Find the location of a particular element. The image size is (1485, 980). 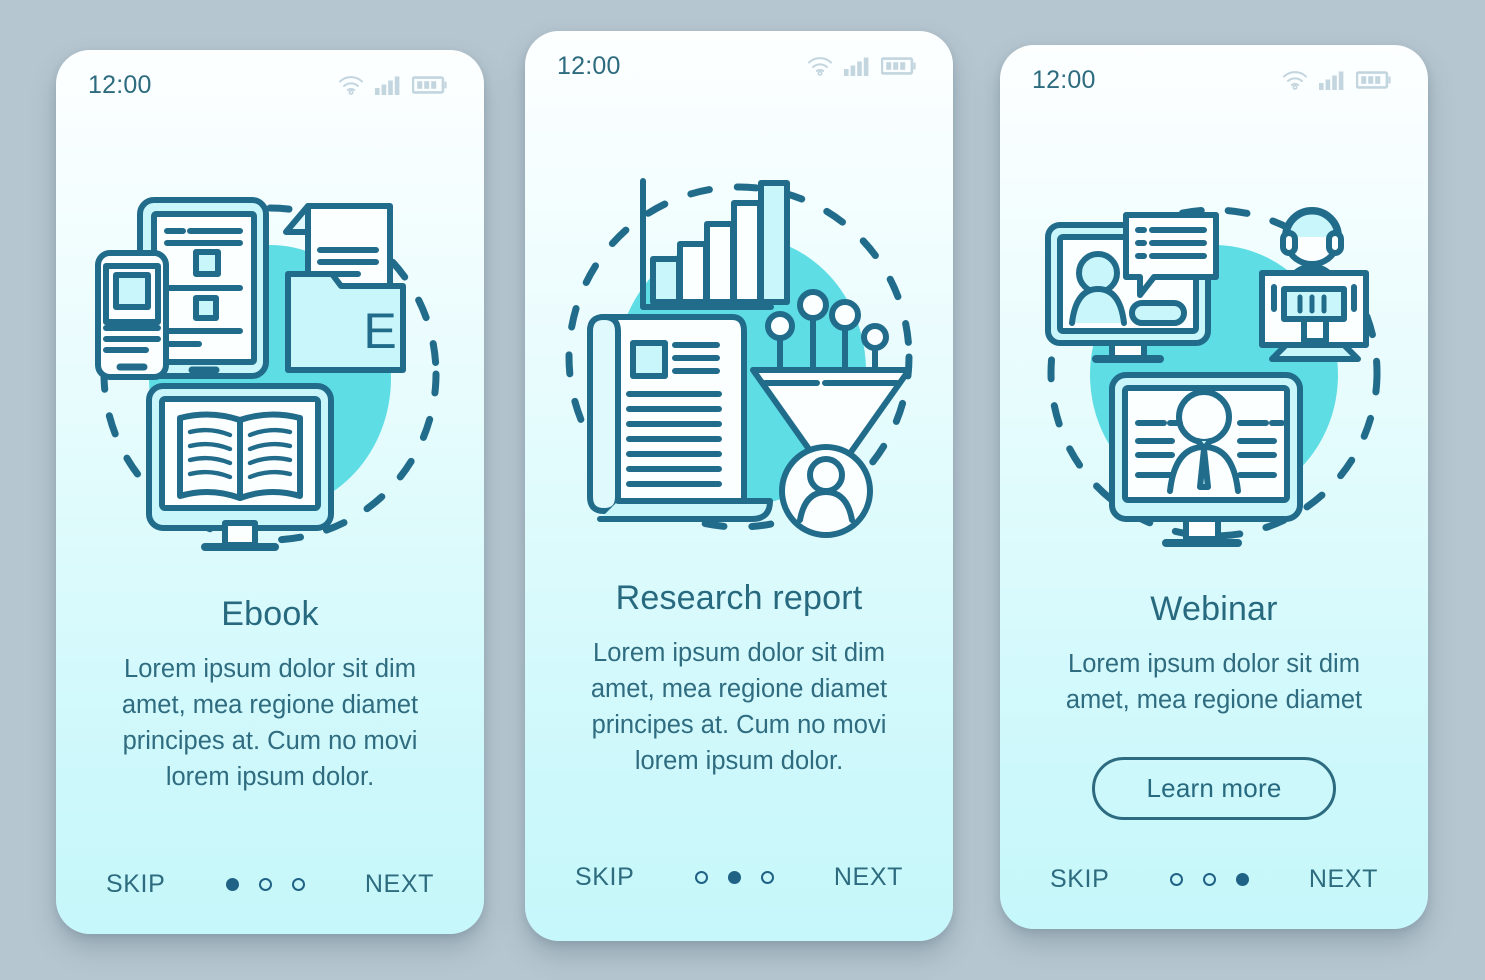

bar-chart-icon is located at coordinates (715, 244).